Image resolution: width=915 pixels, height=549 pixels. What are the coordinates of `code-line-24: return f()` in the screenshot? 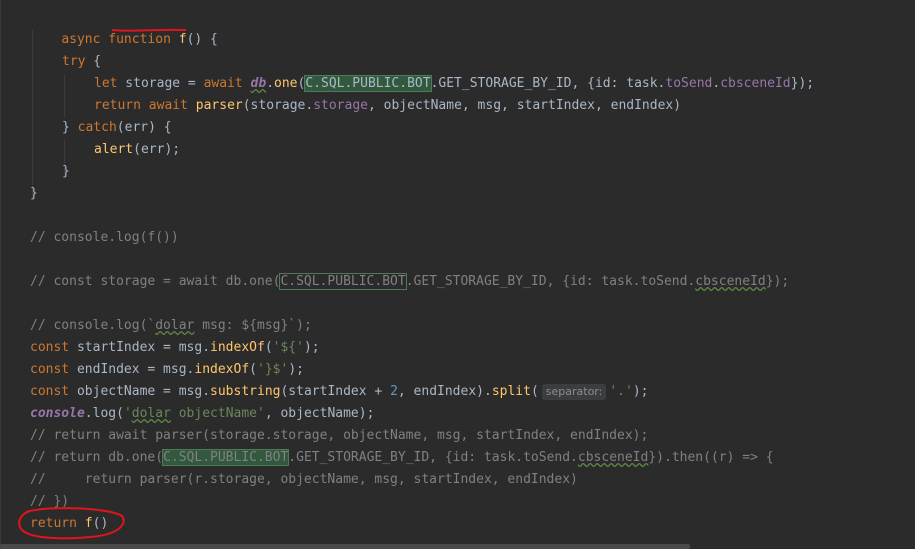 It's located at (69, 524).